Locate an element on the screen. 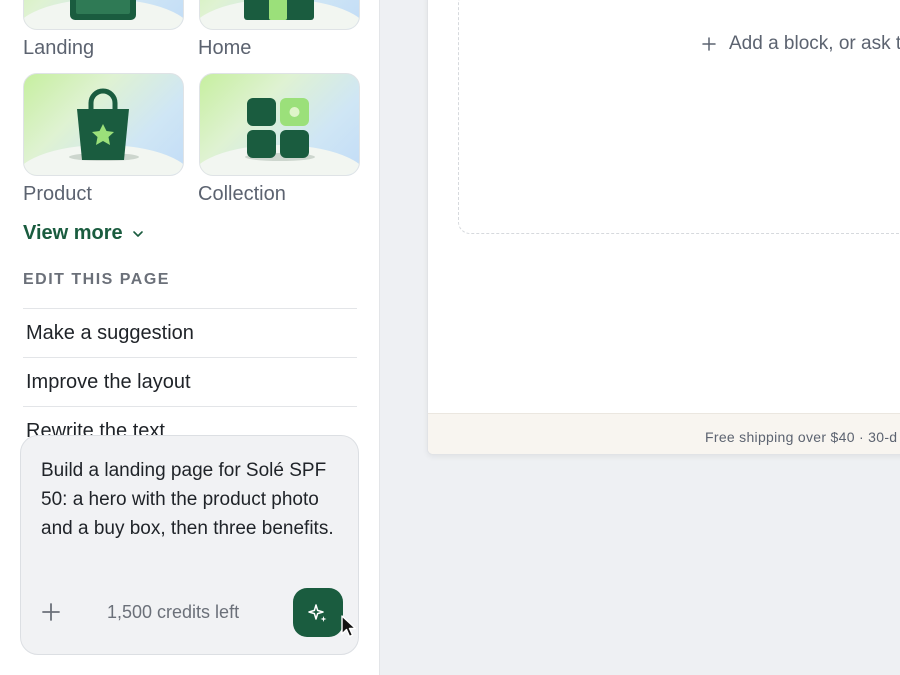 Image resolution: width=900 pixels, height=675 pixels. template-tile-home is located at coordinates (279, 15).